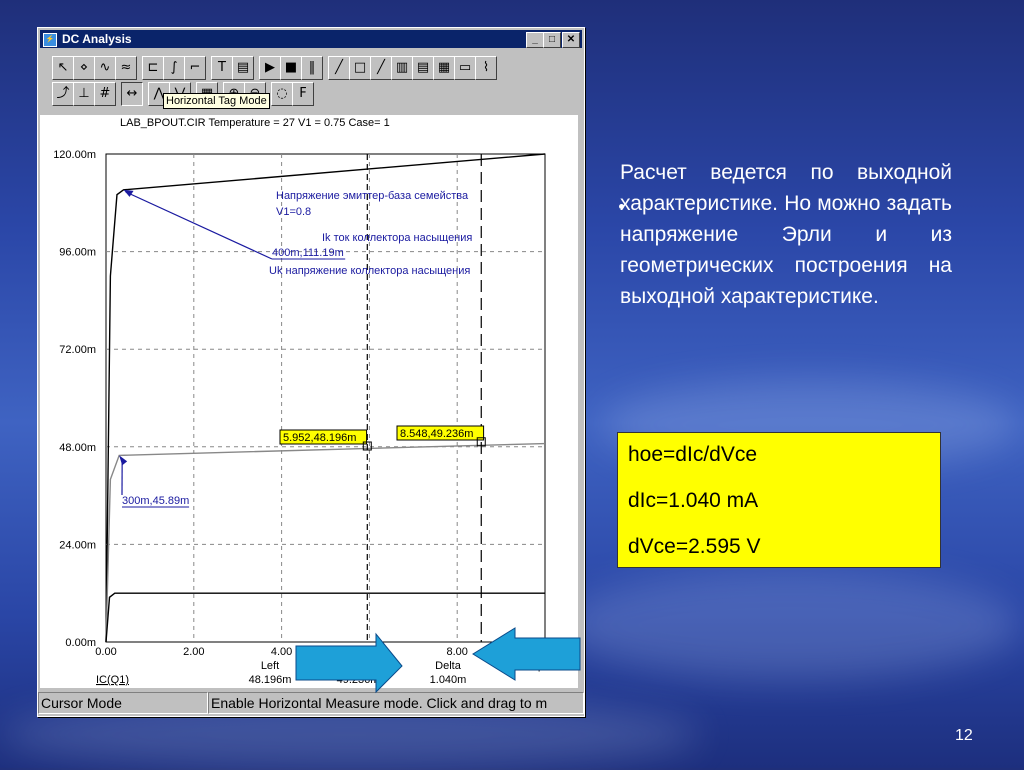  Describe the element at coordinates (270, 666) in the screenshot. I see `table-header: Left` at that location.